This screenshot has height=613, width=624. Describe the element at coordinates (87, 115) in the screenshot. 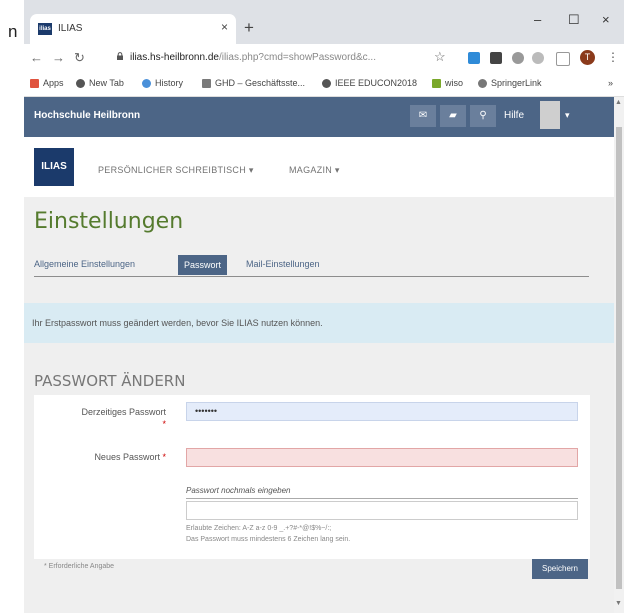

I see `institution-name: Hochschule Heilbronn` at that location.